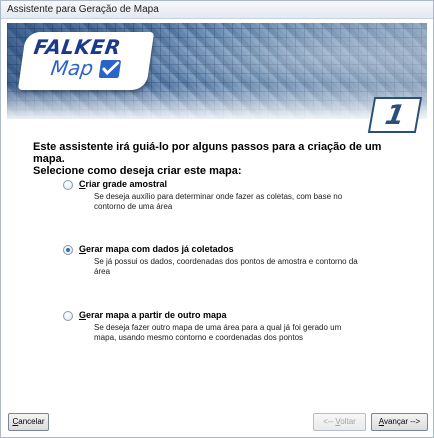 The height and width of the screenshot is (438, 434). Describe the element at coordinates (28, 422) in the screenshot. I see `cancel-button: Cancelar` at that location.